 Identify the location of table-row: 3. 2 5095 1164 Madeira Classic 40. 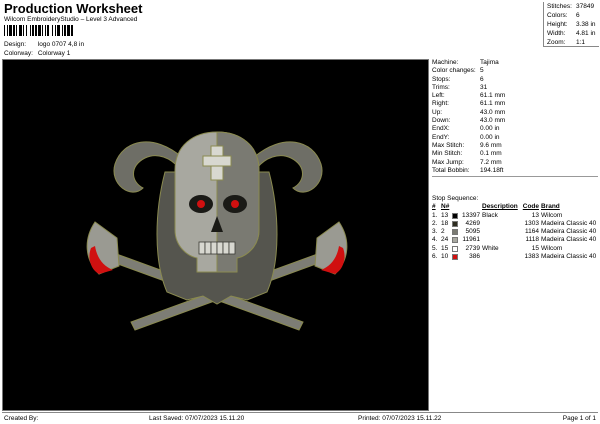
(514, 232).